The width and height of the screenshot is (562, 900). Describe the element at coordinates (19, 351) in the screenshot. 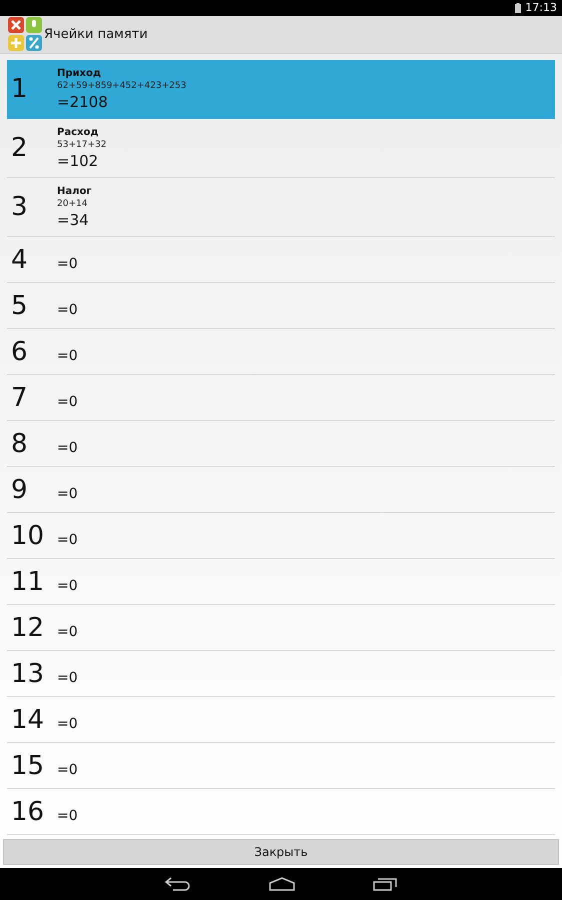

I see `cell-number: 6` at that location.